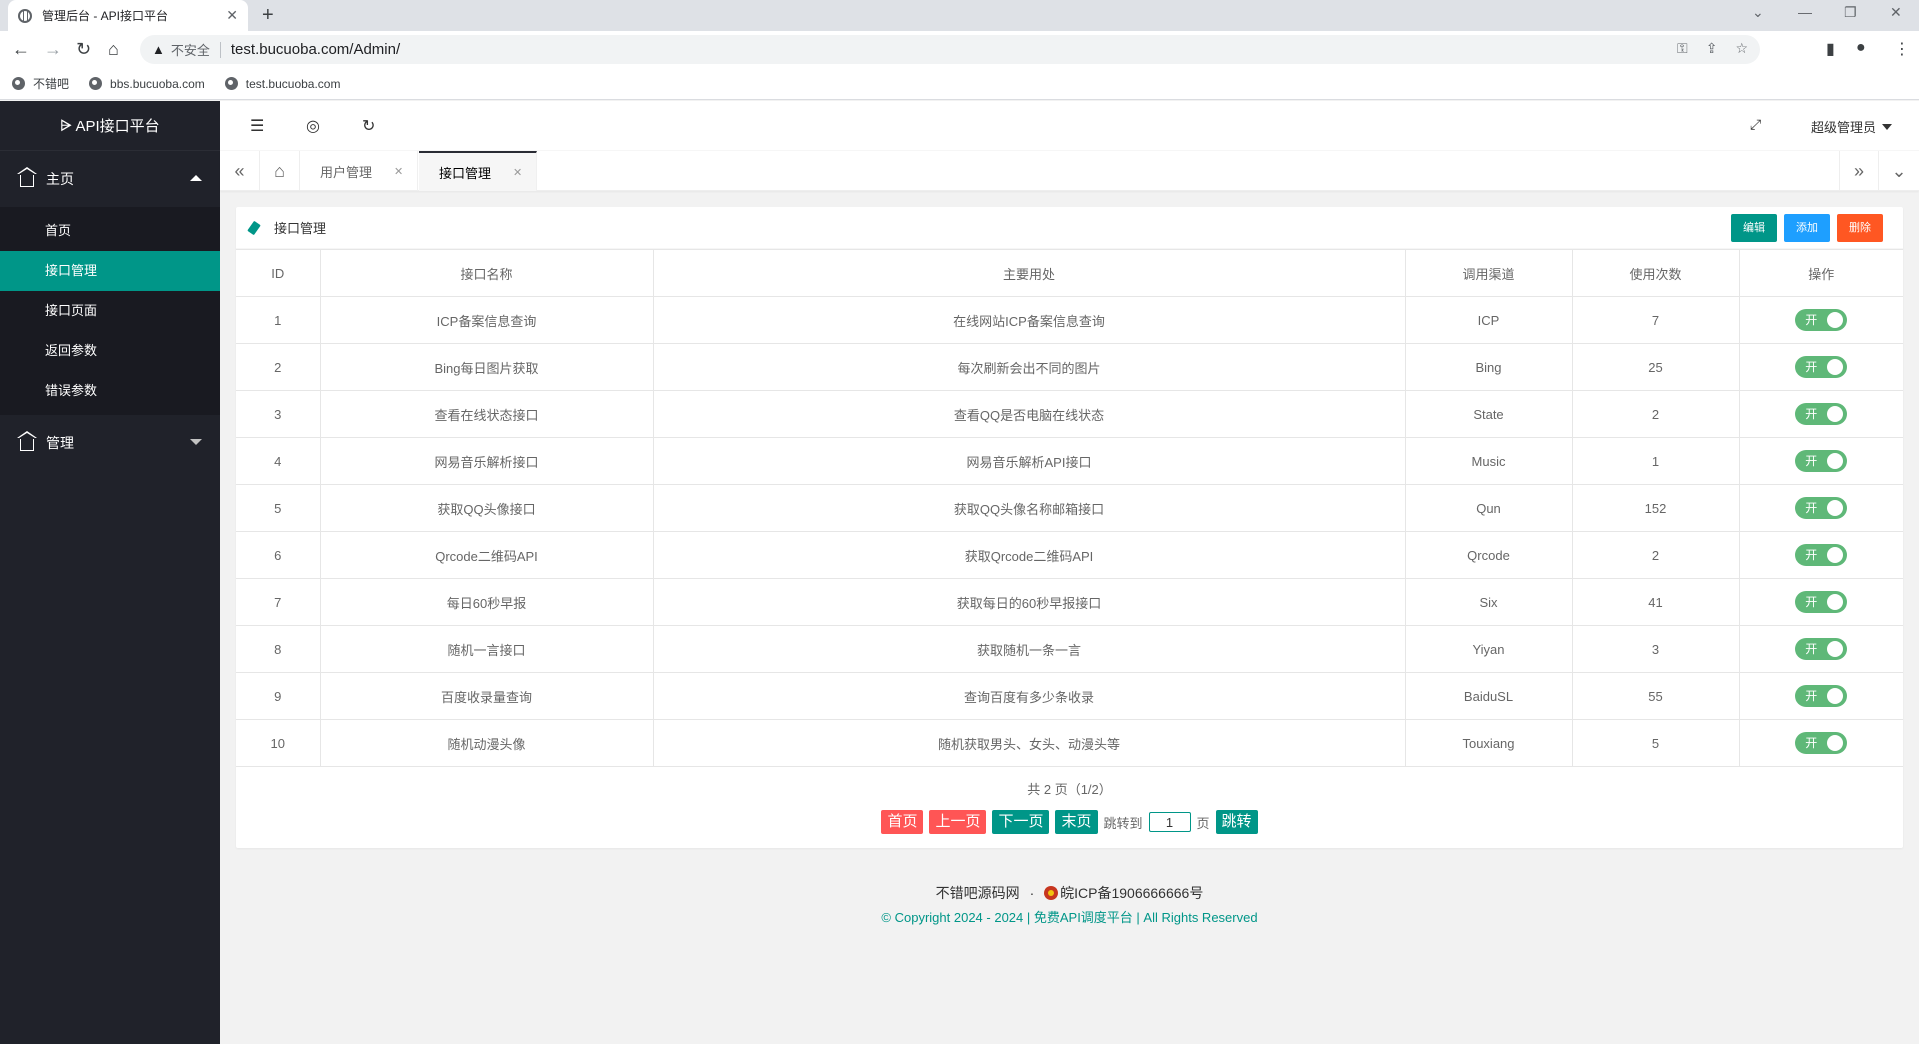  What do you see at coordinates (359, 171) in the screenshot?
I see `tab-user-manage: 用户管理 ✕` at bounding box center [359, 171].